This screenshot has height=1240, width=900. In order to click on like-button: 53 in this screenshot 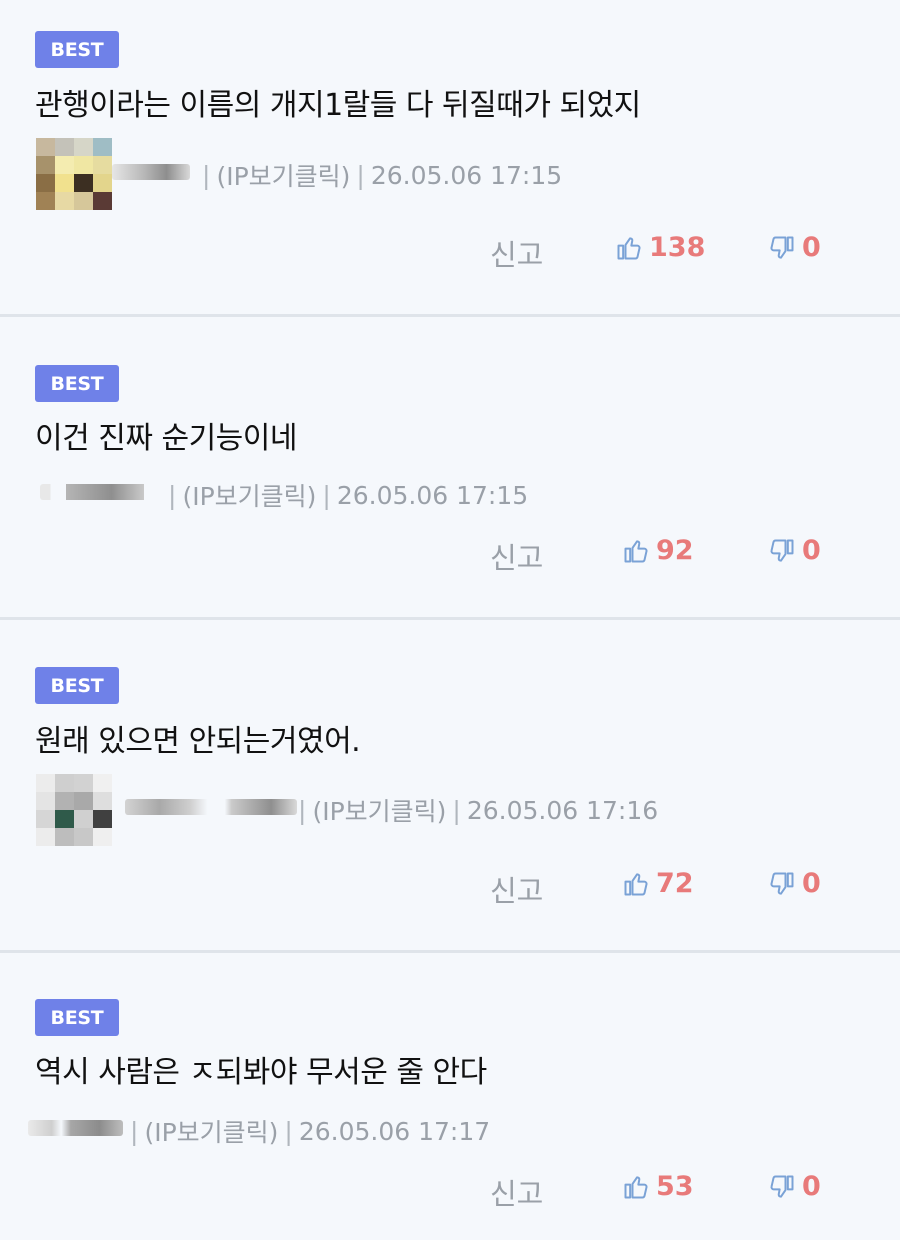, I will do `click(658, 1186)`.